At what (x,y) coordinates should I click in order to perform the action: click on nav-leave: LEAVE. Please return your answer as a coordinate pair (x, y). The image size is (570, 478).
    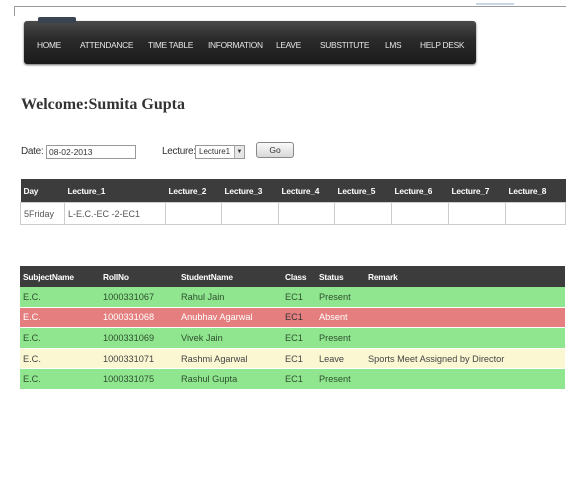
    Looking at the image, I should click on (288, 45).